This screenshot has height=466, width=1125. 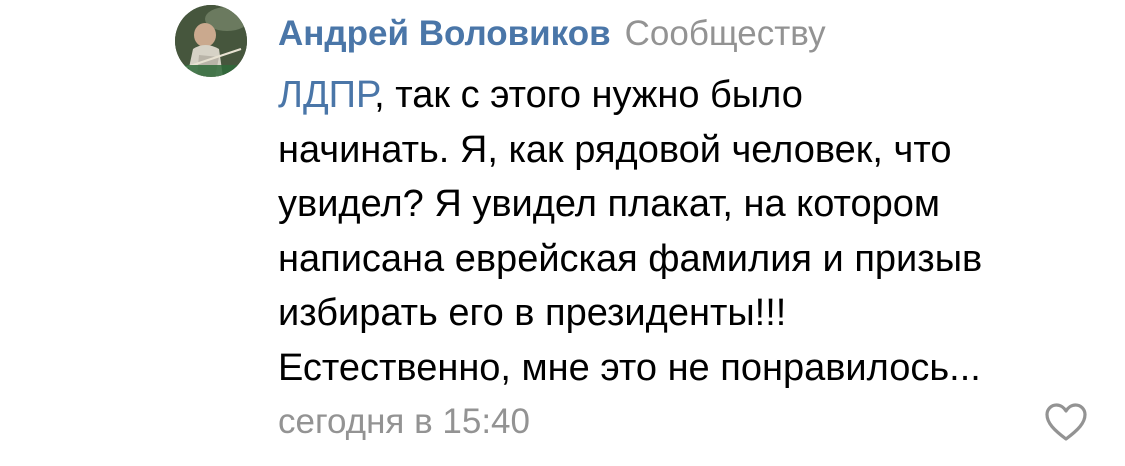 I want to click on author-name-link: Андрей Воловиков, so click(x=444, y=33).